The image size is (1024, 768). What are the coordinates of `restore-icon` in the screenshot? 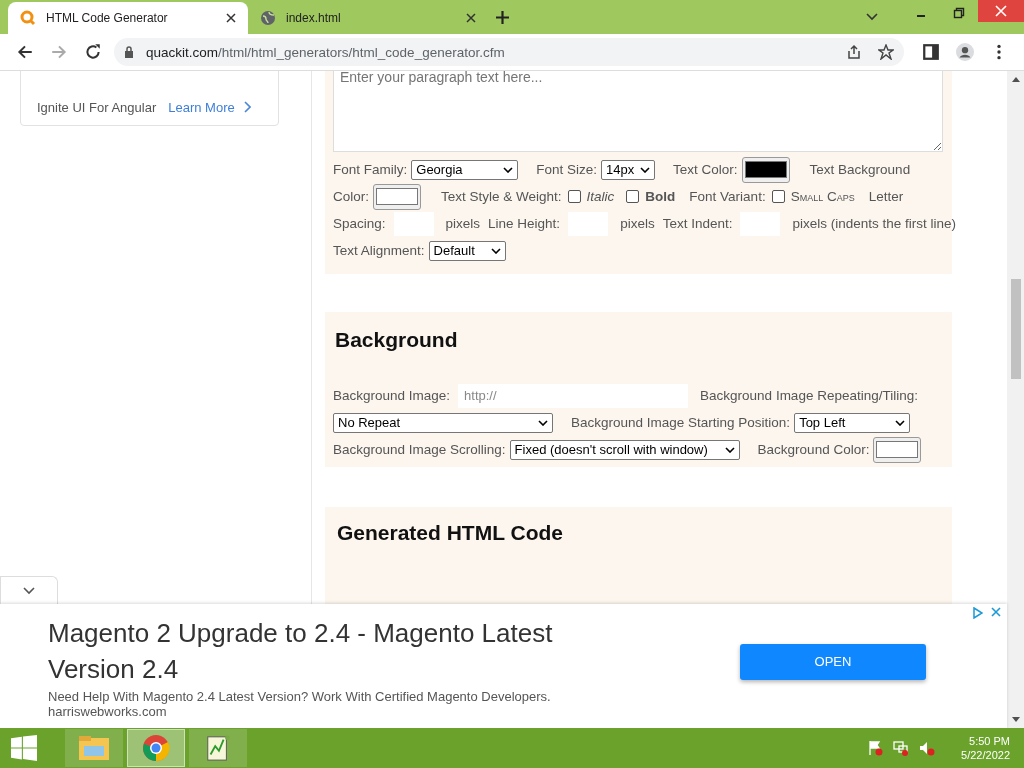 It's located at (959, 13).